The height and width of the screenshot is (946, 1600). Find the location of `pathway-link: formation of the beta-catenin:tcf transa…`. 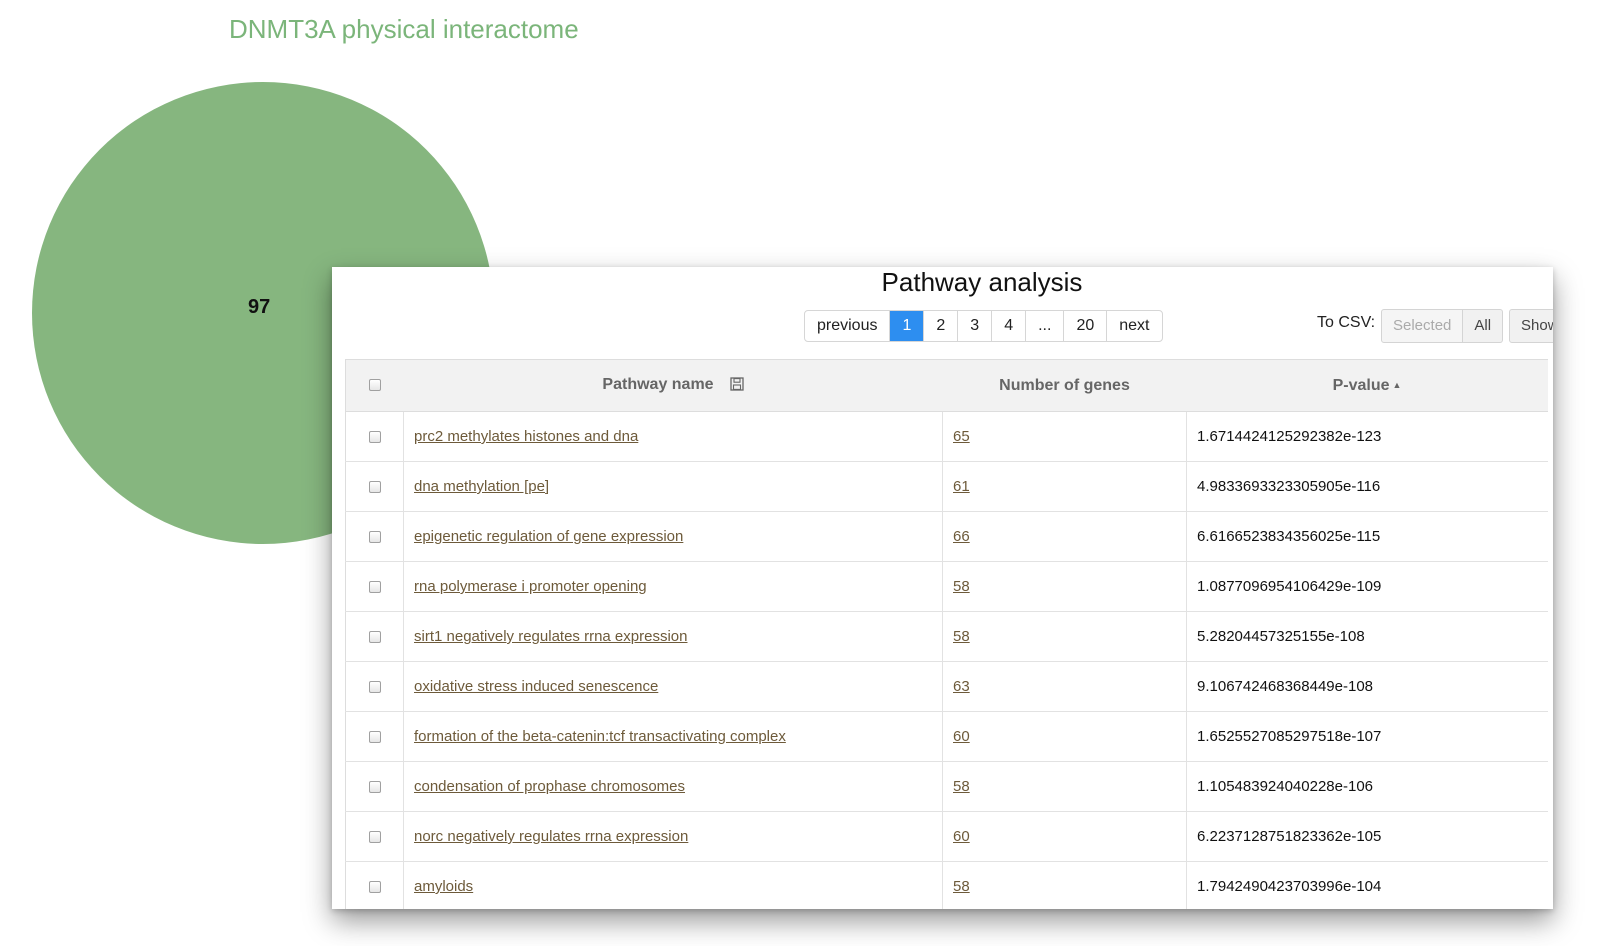

pathway-link: formation of the beta-catenin:tcf transa… is located at coordinates (600, 736).